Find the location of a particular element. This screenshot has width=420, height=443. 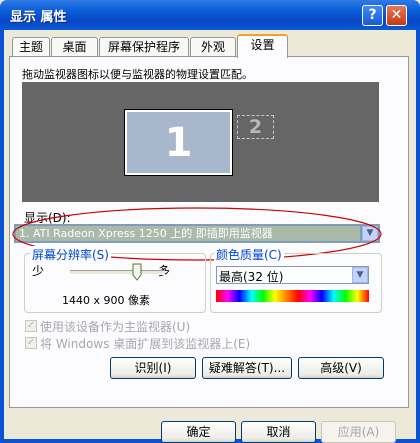

color-quality-group-label: 颜色质量(C) is located at coordinates (249, 254).